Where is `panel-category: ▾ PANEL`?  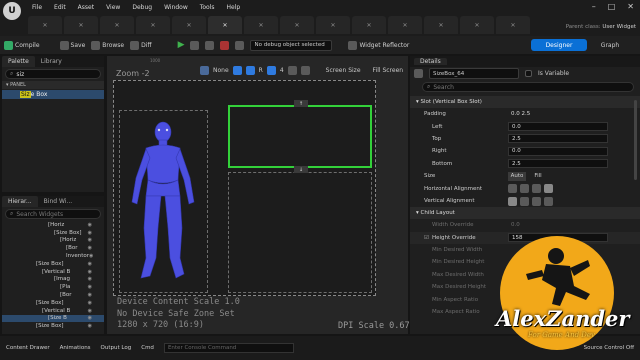
panel-category: ▾ PANEL is located at coordinates (53, 85).